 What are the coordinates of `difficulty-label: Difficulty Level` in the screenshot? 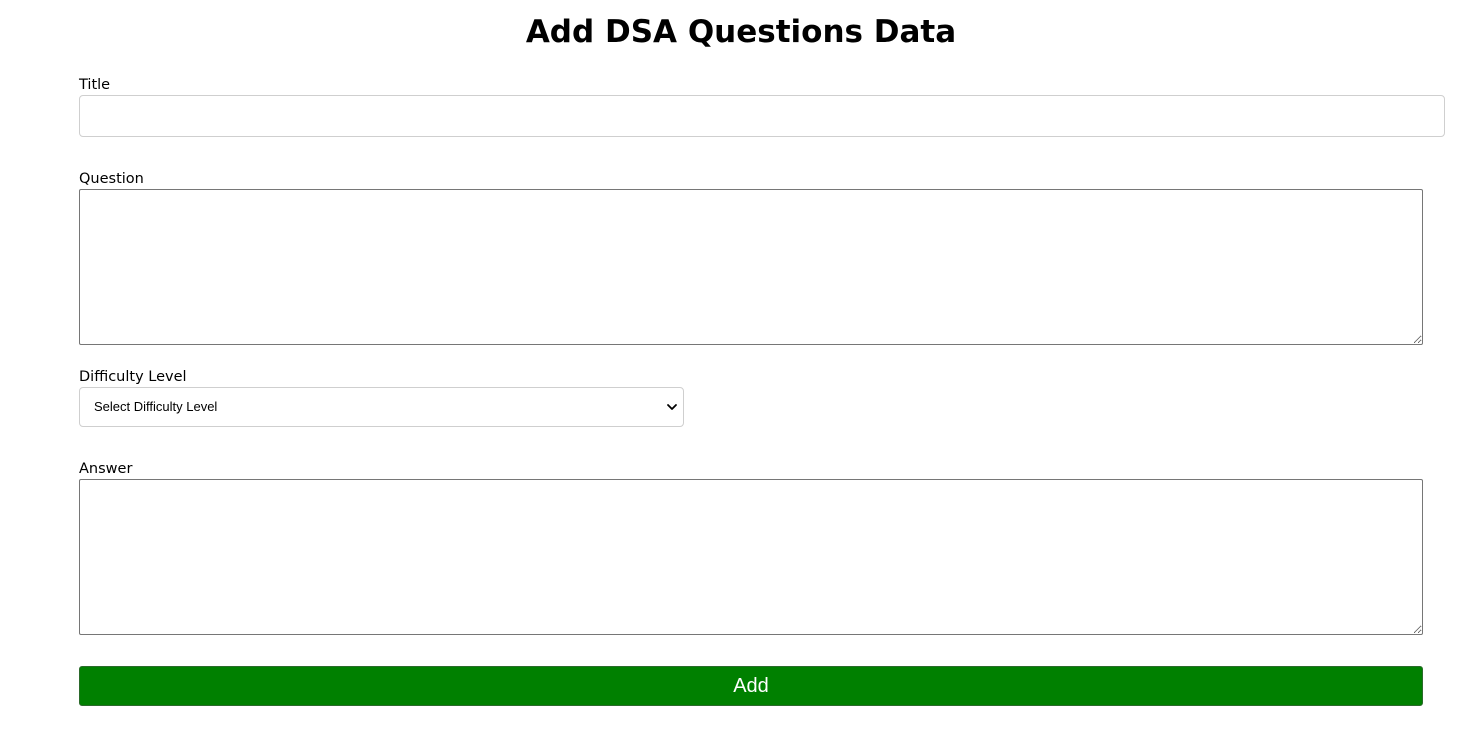 It's located at (133, 377).